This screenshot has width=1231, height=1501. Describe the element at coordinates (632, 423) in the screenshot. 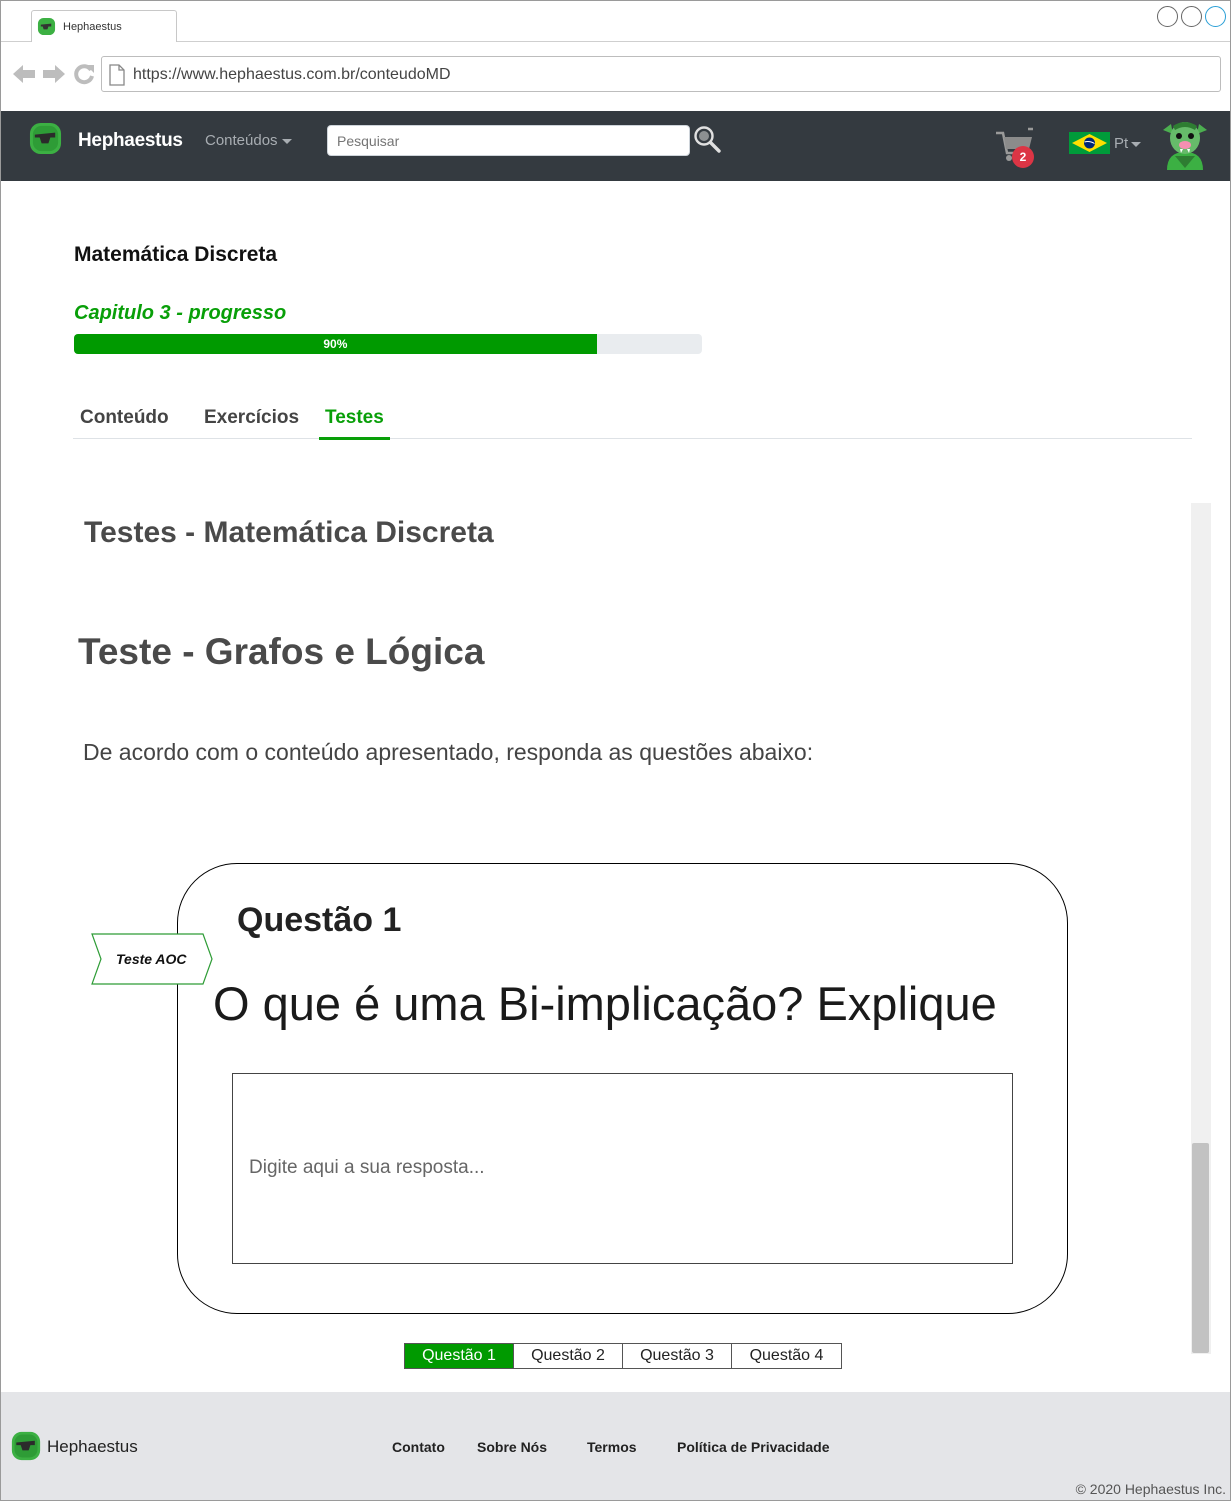

I see `content-tabs: Conteúdo Exercícios Testes` at that location.